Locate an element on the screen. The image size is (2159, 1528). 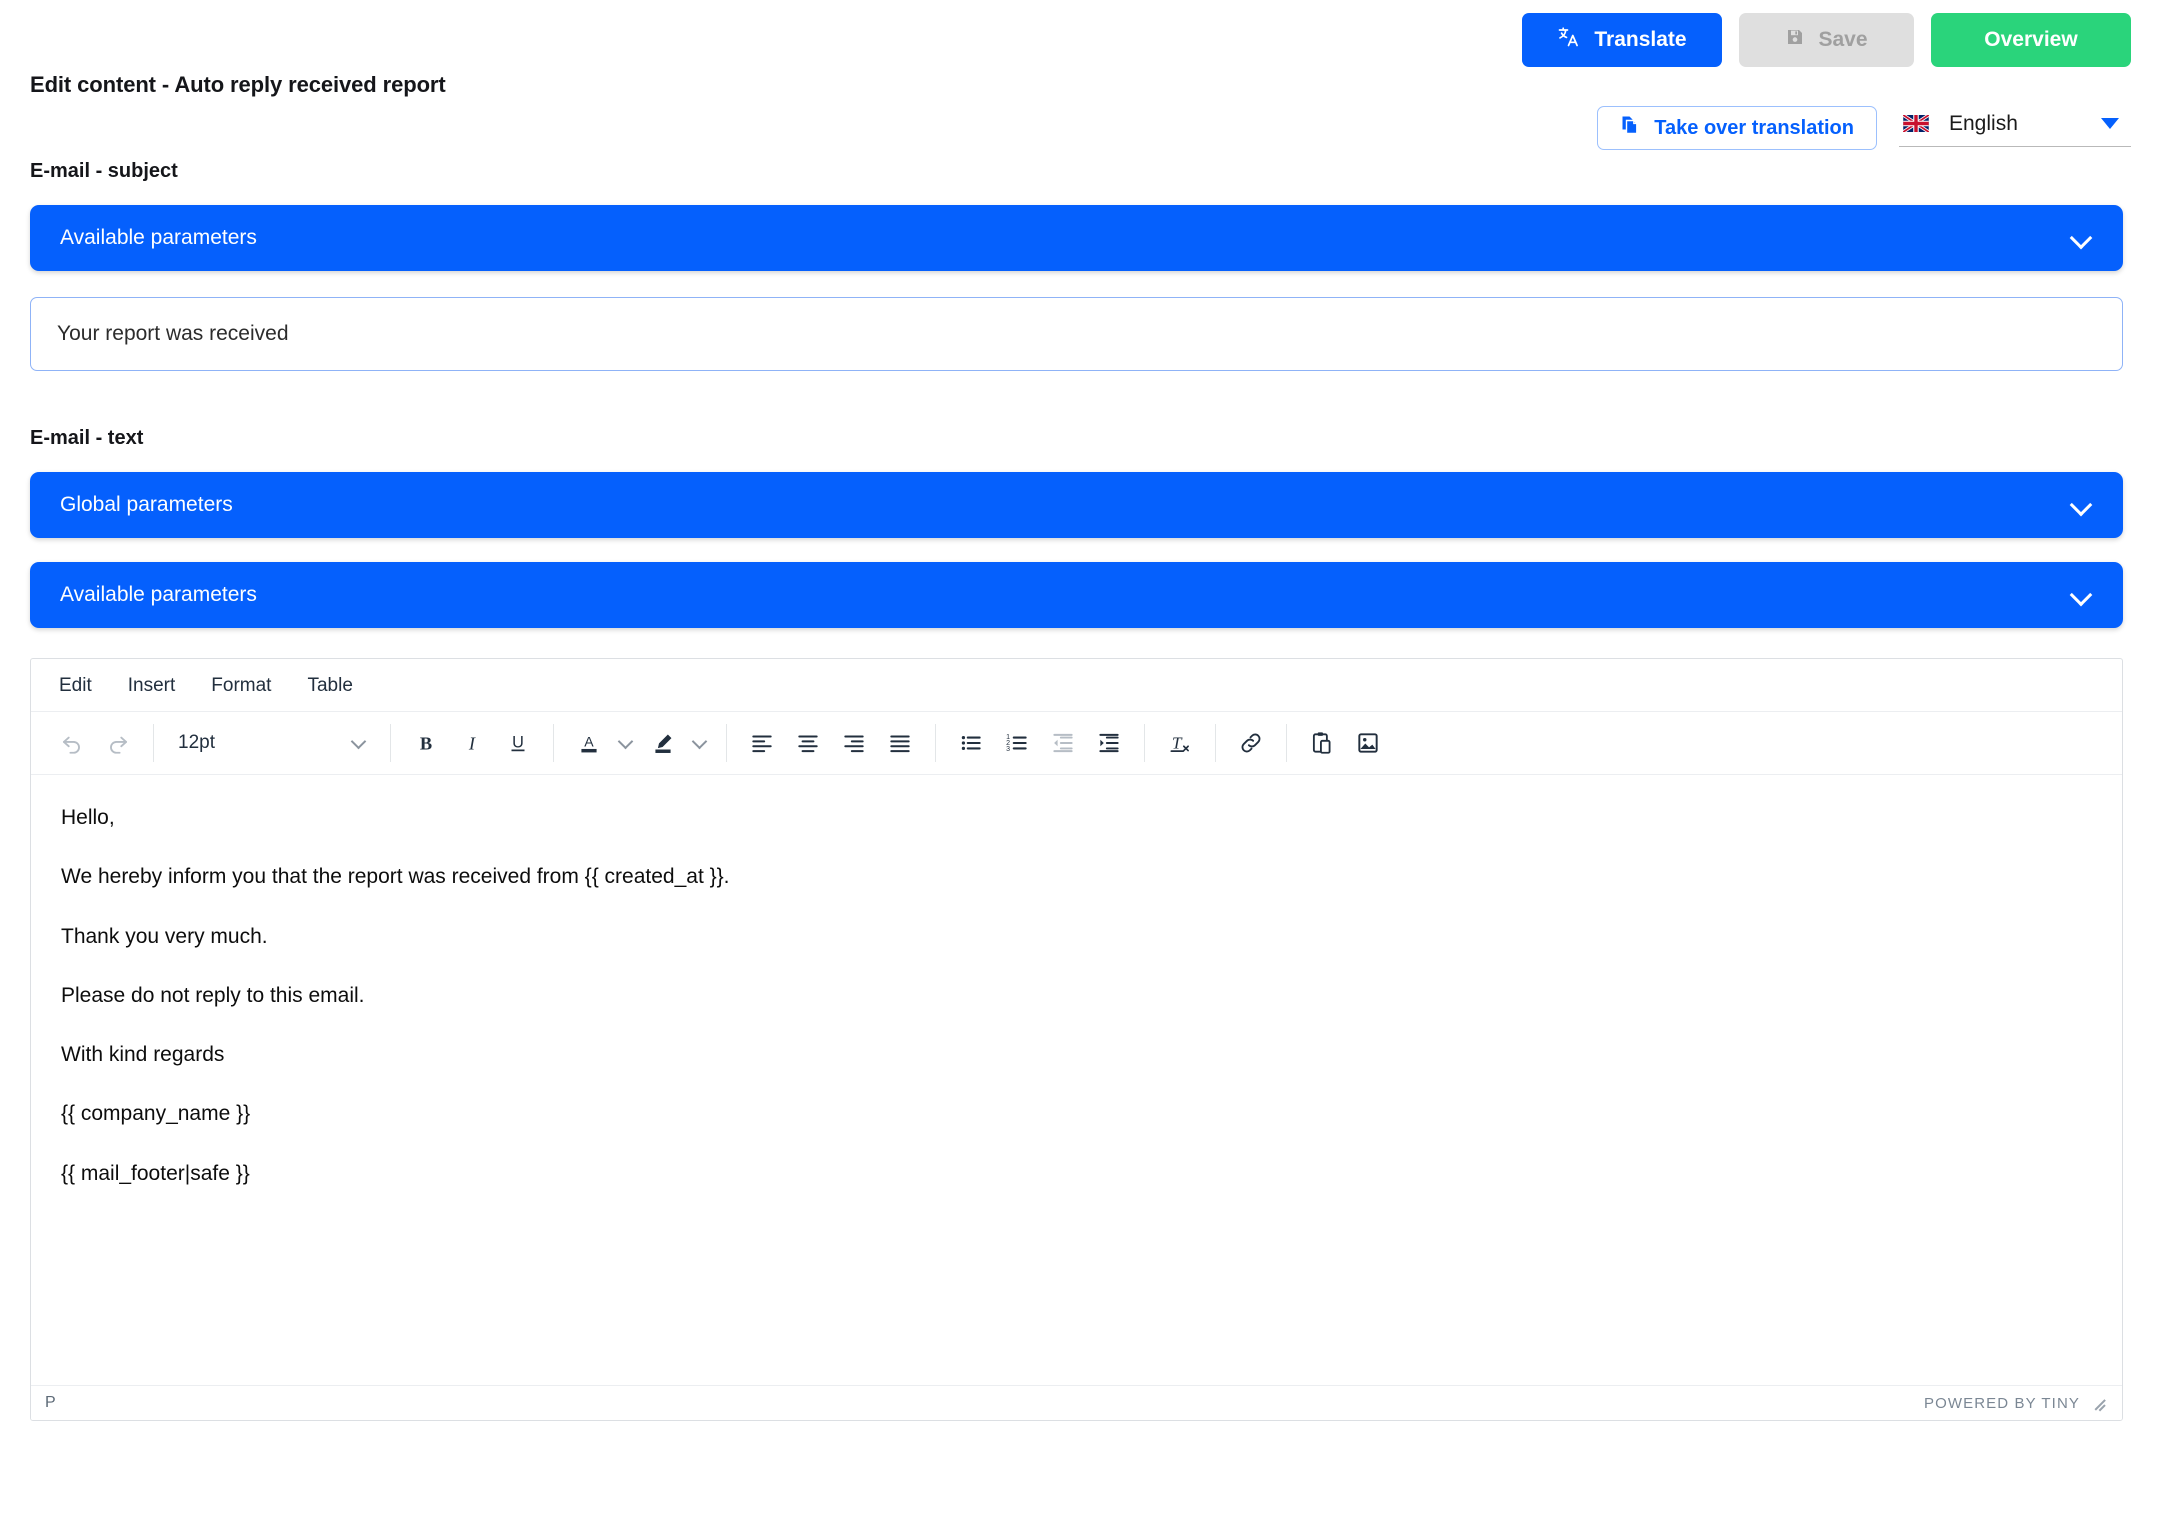
menu-format: Format is located at coordinates (241, 686).